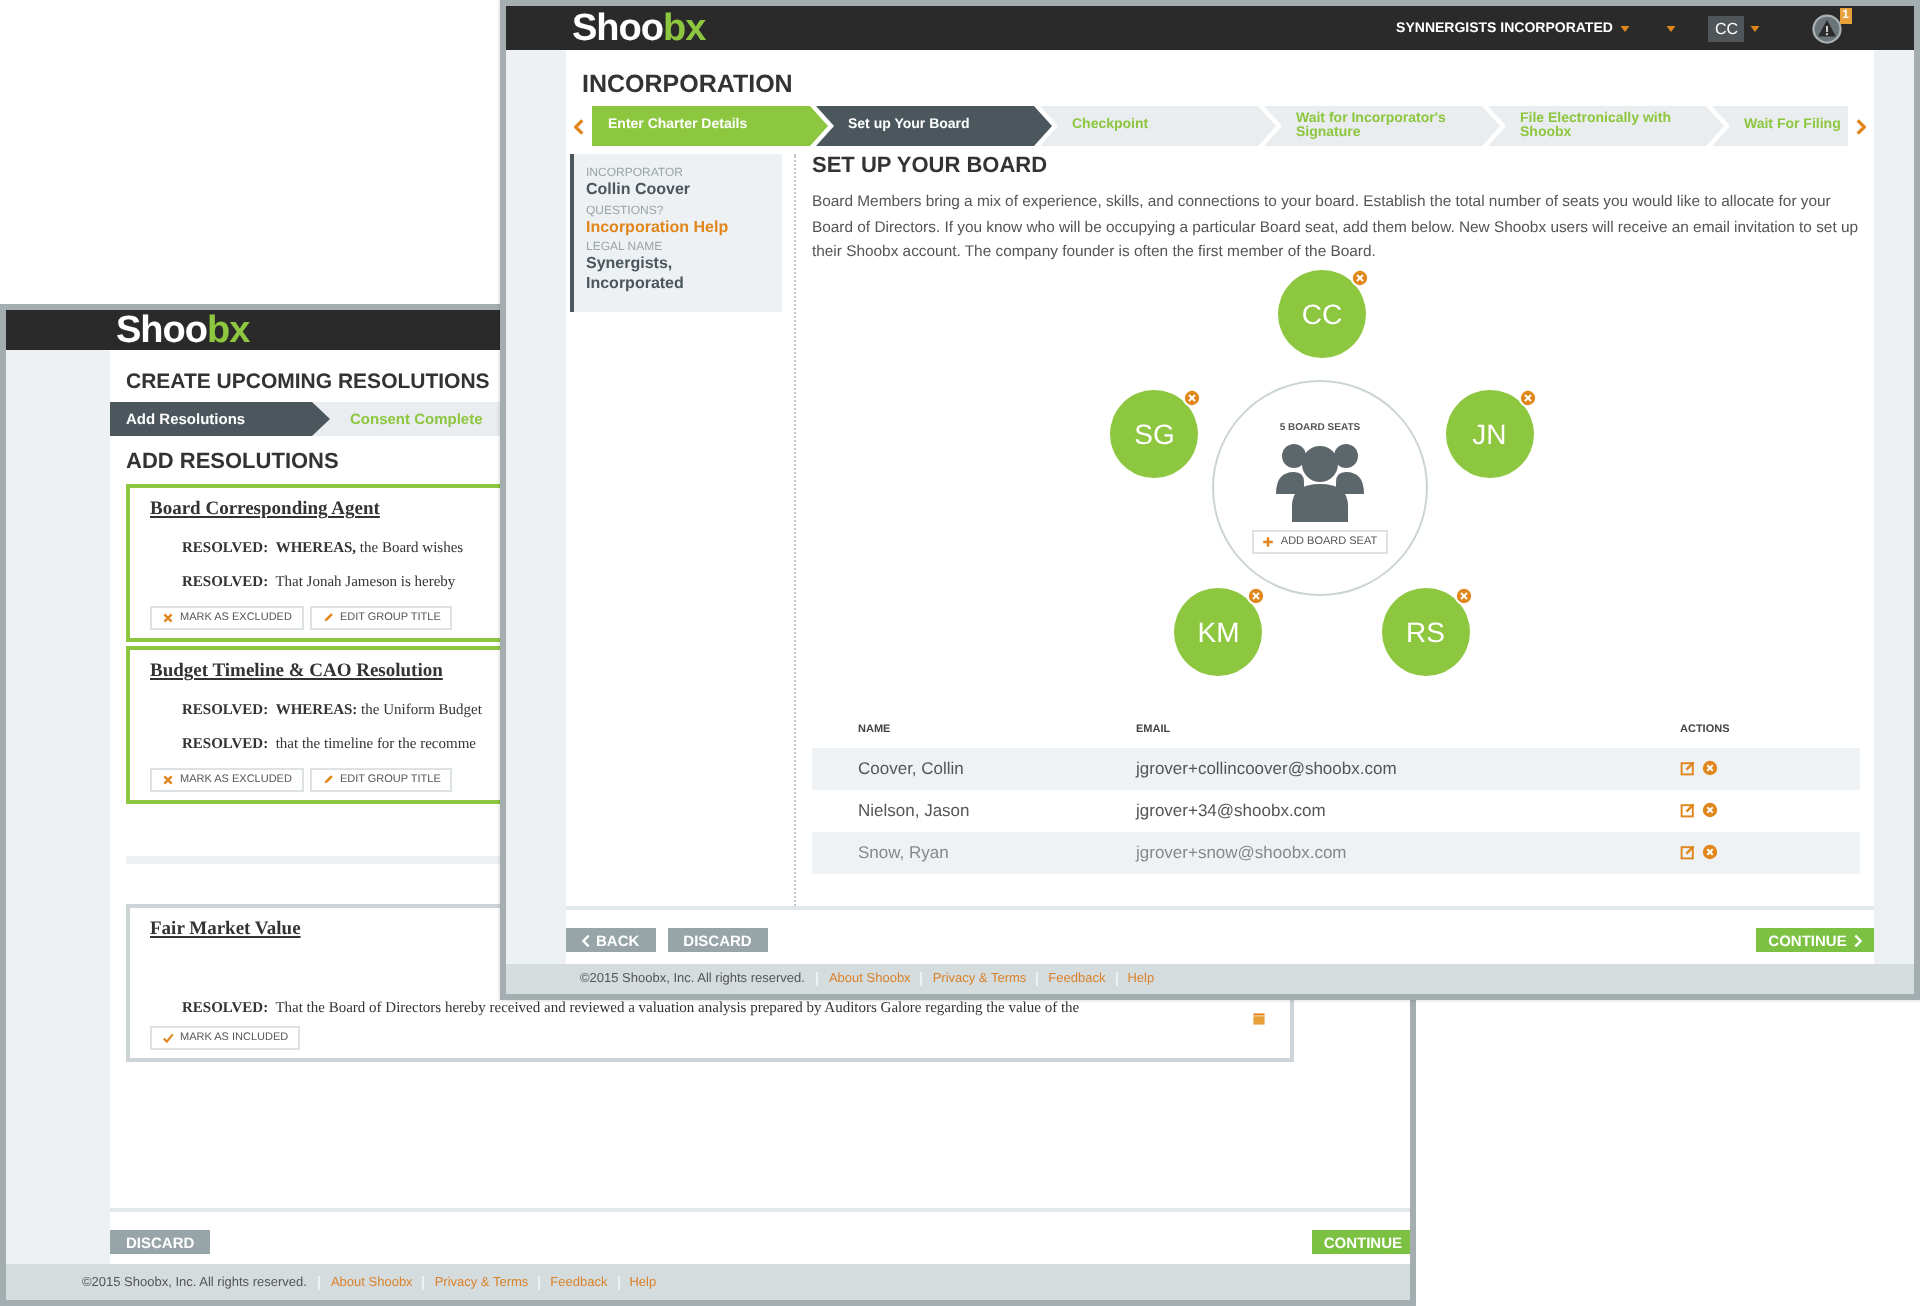 Image resolution: width=1920 pixels, height=1306 pixels. Describe the element at coordinates (688, 84) in the screenshot. I see `page-title: INCORPORATION` at that location.